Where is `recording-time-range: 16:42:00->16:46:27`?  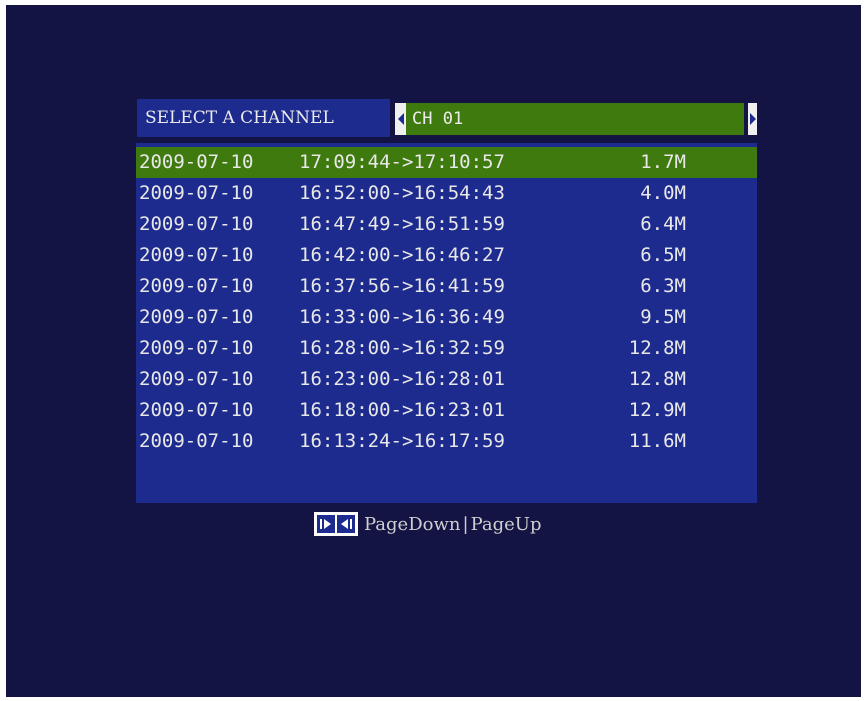 recording-time-range: 16:42:00->16:46:27 is located at coordinates (402, 255).